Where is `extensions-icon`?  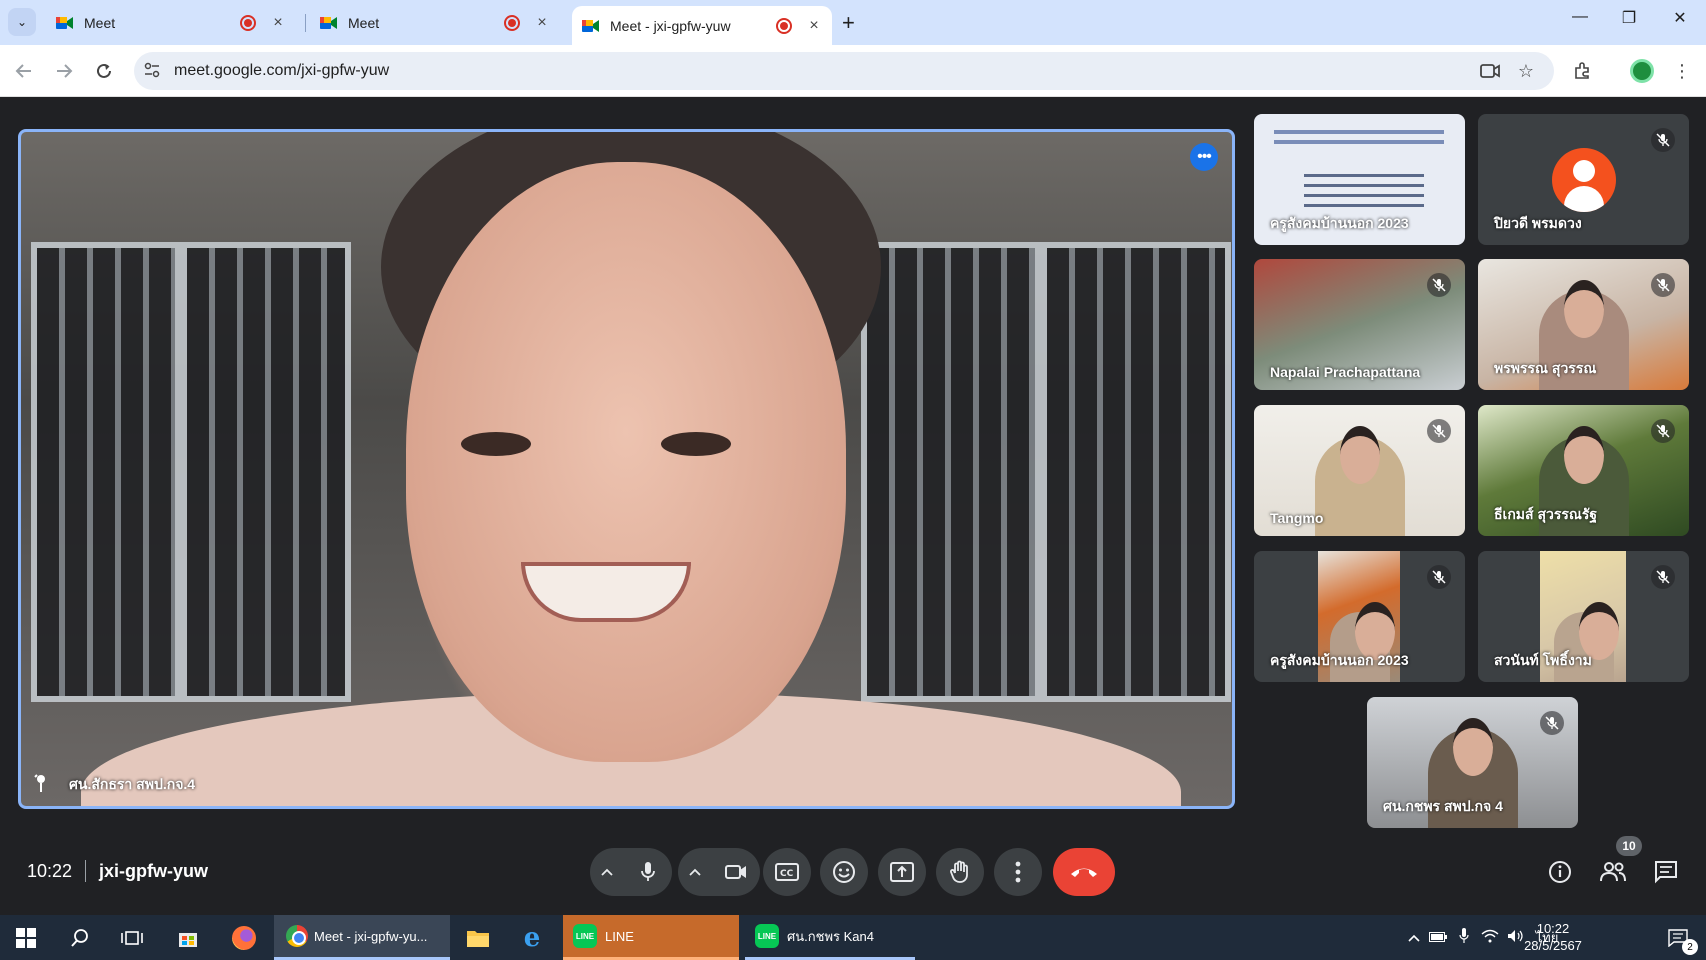 extensions-icon is located at coordinates (1582, 71).